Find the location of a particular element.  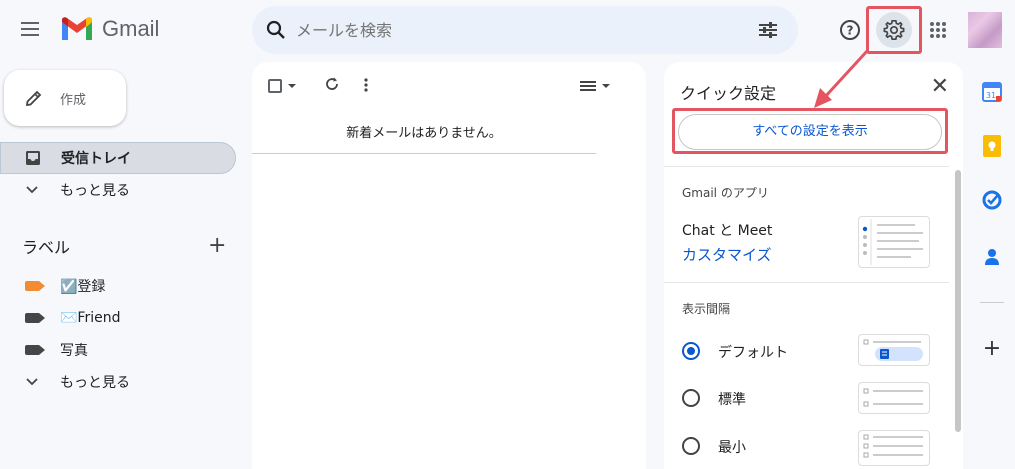

customize-link: カスタマイズ is located at coordinates (727, 254).